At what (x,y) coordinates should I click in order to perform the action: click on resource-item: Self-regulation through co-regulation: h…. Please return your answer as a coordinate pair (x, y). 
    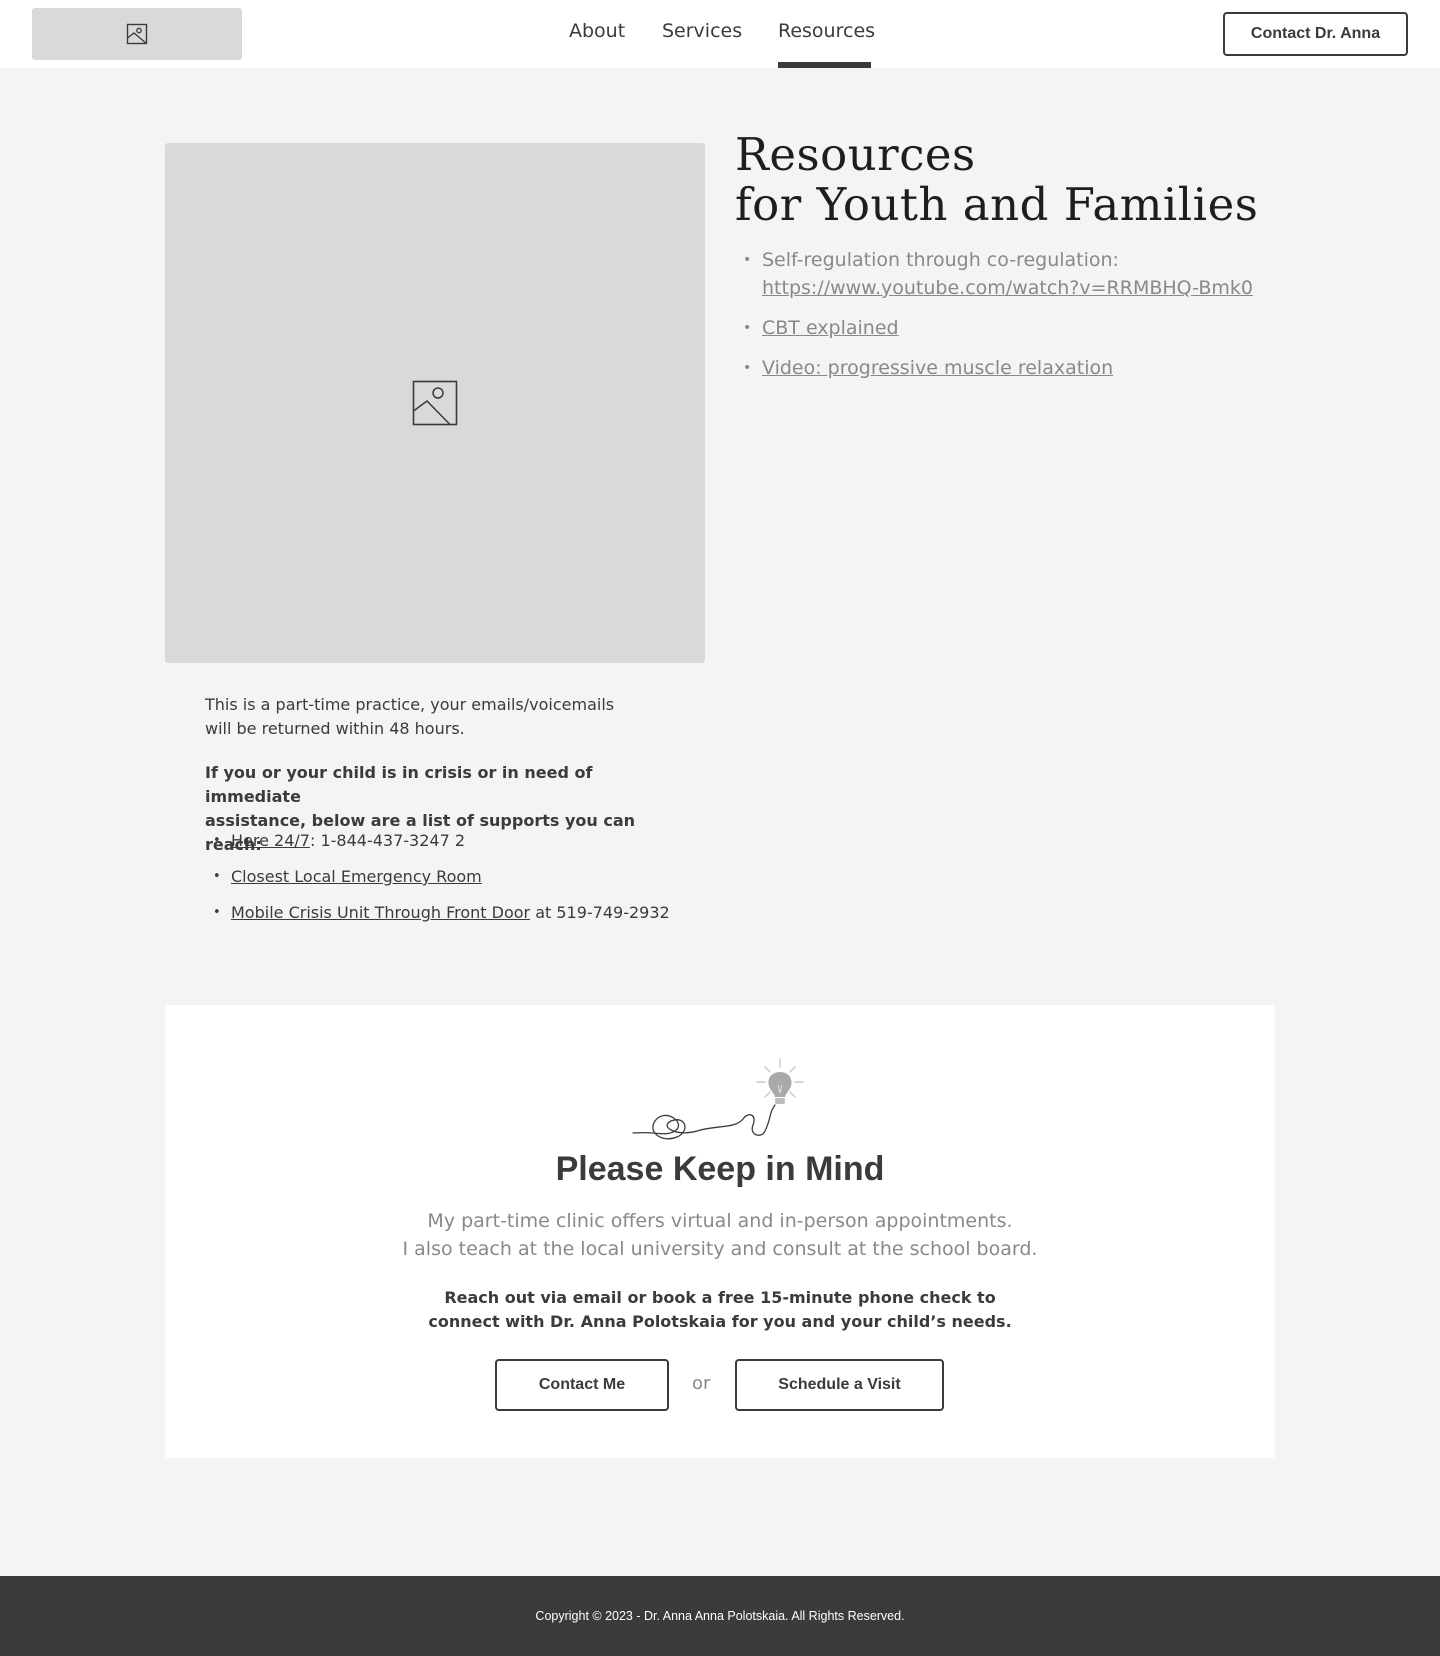
    Looking at the image, I should click on (1083, 274).